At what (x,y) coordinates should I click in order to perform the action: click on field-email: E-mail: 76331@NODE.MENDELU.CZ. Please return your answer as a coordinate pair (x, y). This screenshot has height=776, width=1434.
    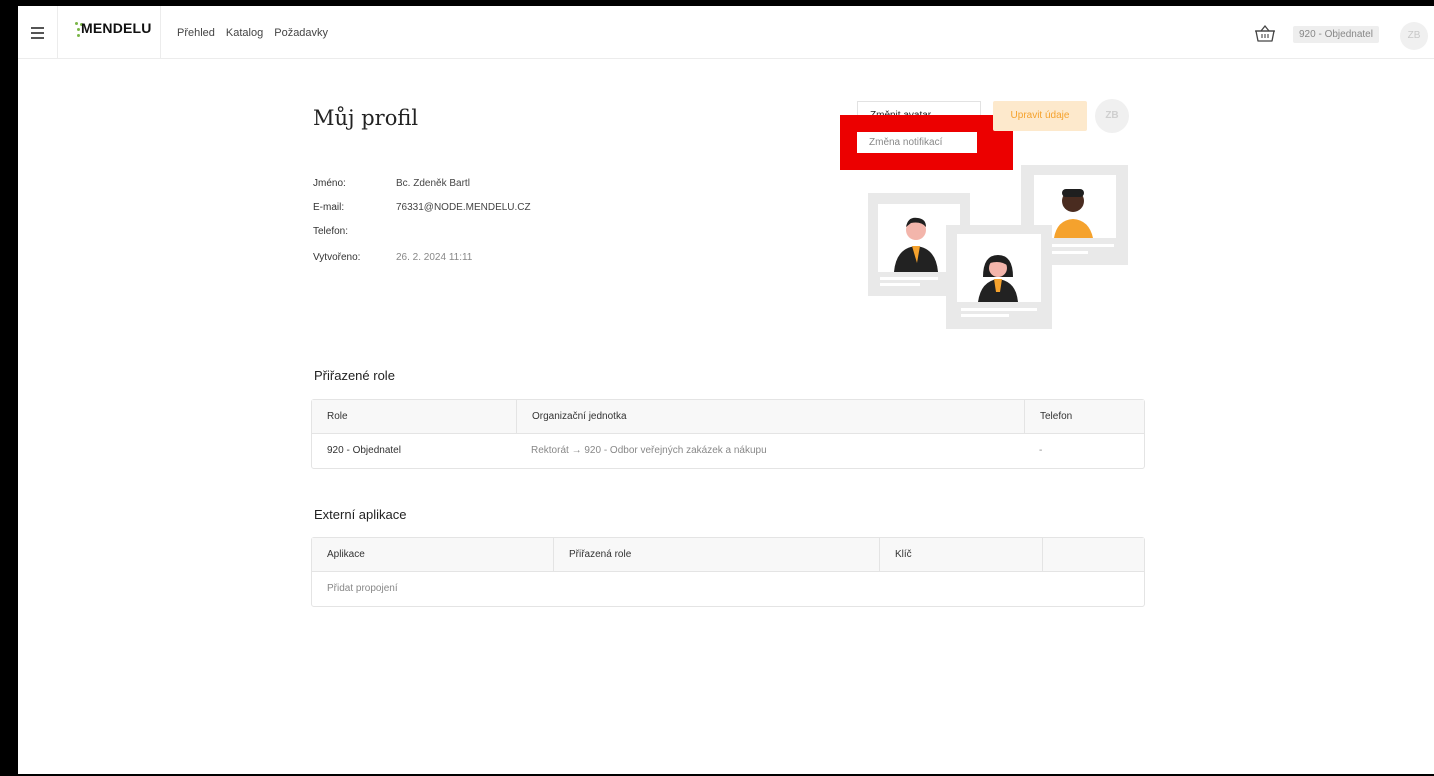
    Looking at the image, I should click on (513, 210).